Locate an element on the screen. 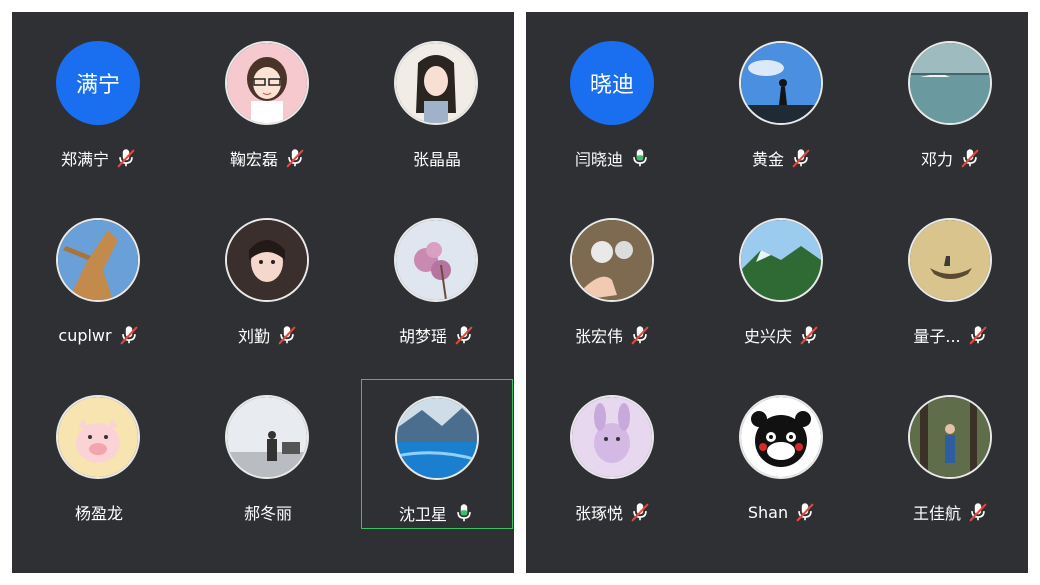 This screenshot has height=585, width=1040. participant-label: 张琢悦 is located at coordinates (613, 512).